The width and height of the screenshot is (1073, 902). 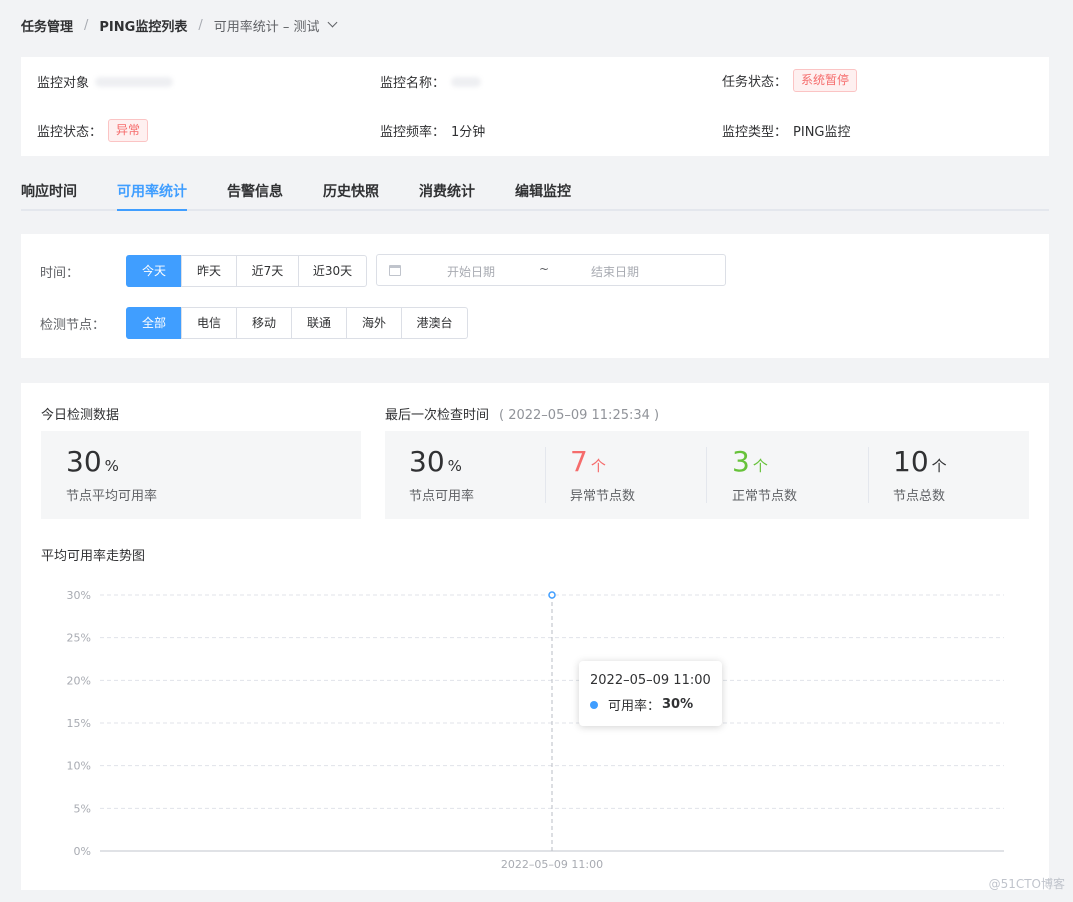 I want to click on node-unicom-button: 联通, so click(x=319, y=323).